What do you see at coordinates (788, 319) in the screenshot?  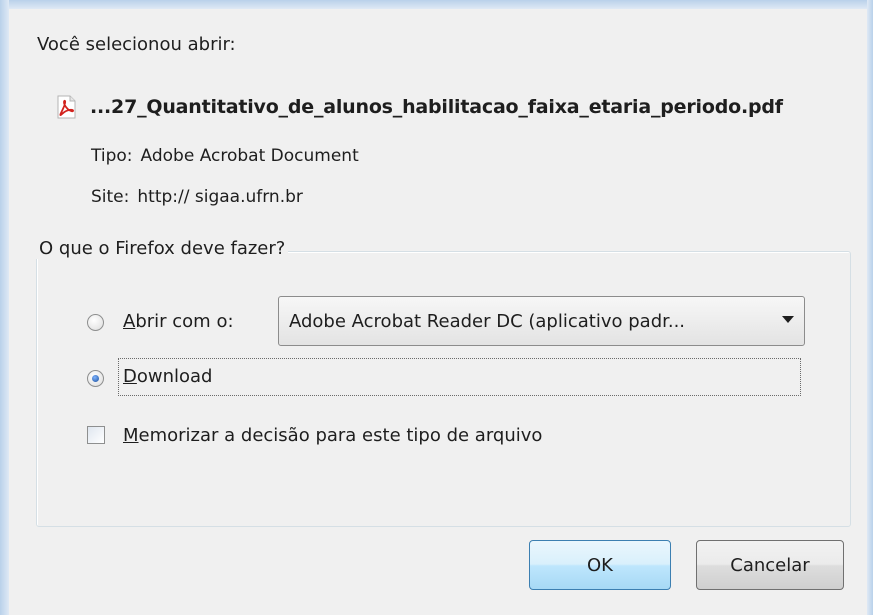 I see `chevron-down-icon` at bounding box center [788, 319].